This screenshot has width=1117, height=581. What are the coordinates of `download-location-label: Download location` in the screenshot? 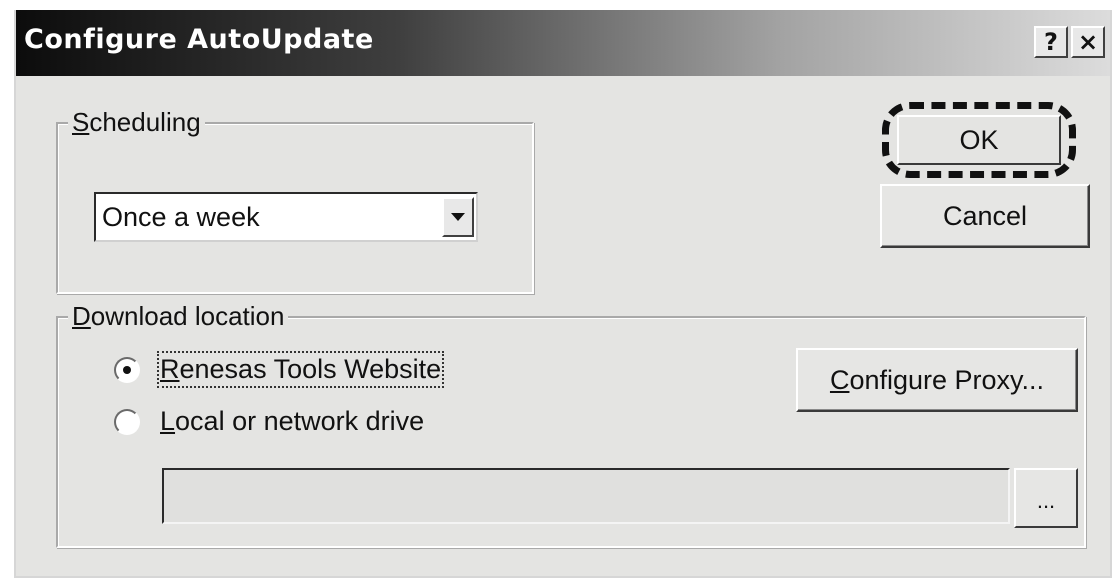 It's located at (178, 316).